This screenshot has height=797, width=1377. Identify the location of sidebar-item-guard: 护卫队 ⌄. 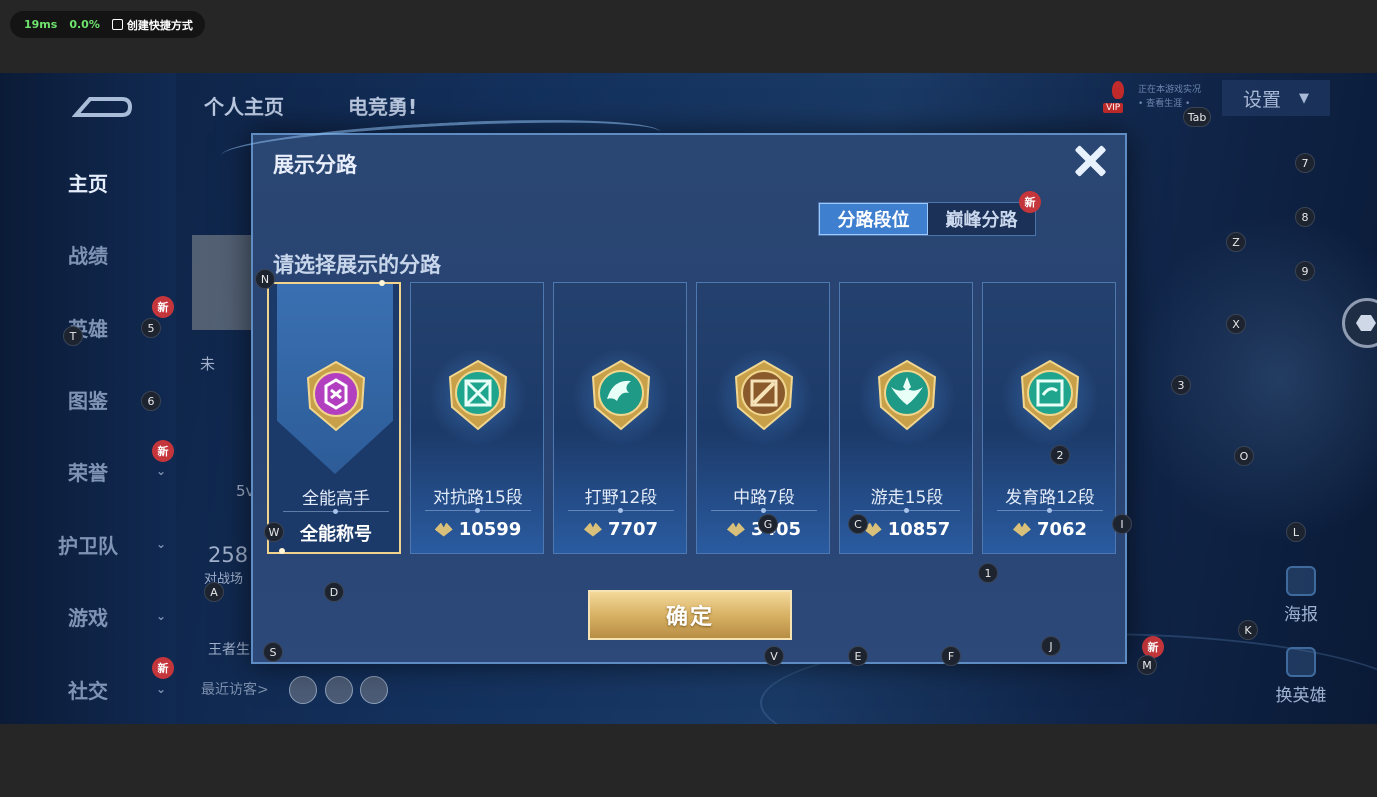
(88, 544).